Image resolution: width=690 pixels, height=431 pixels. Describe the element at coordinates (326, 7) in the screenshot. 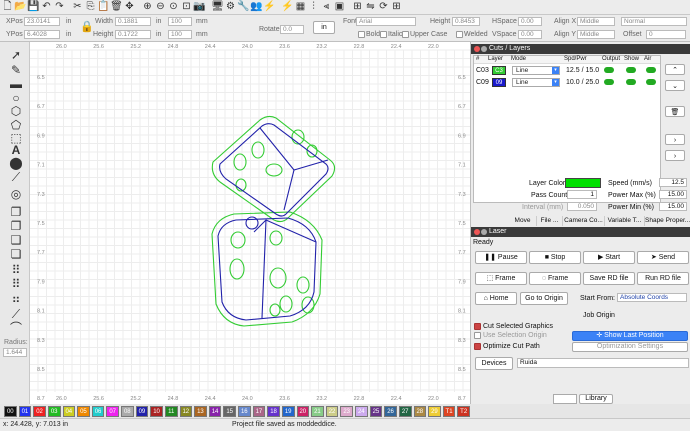

I see `distribute-icon: ⫷` at that location.